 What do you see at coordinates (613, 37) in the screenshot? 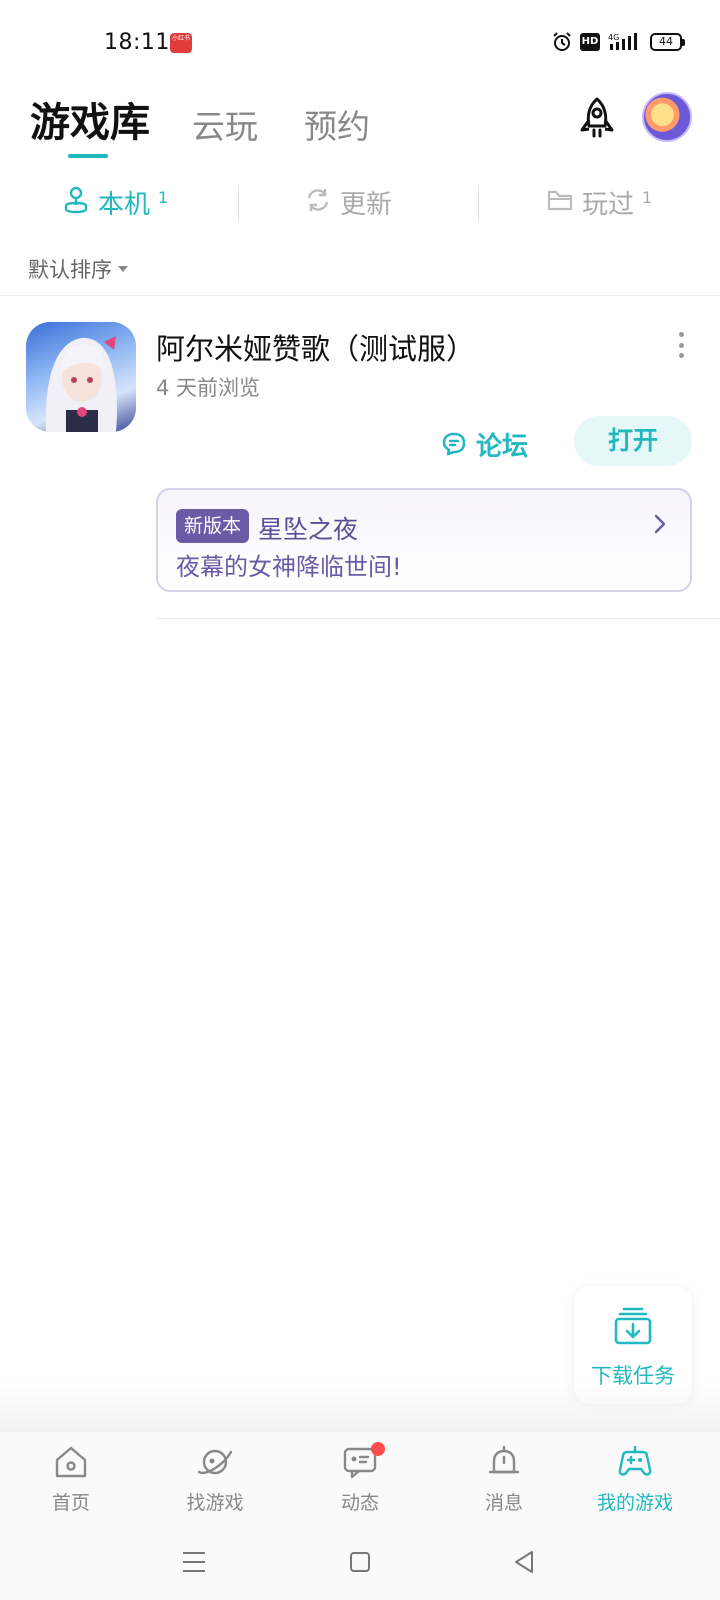
I see `svg-text: 4G` at bounding box center [613, 37].